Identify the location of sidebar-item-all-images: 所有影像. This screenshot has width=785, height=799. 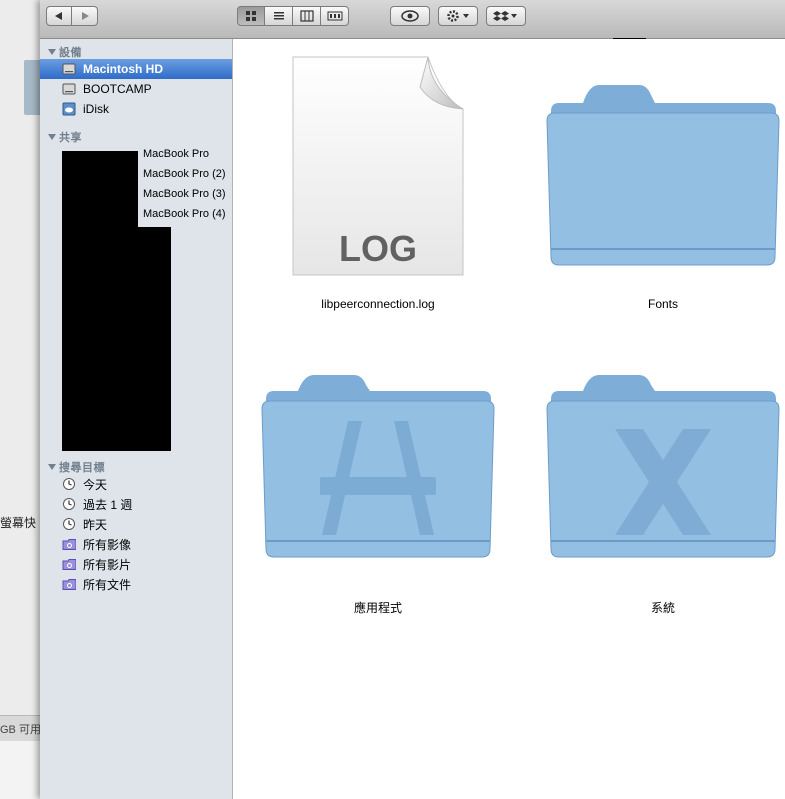
(136, 544).